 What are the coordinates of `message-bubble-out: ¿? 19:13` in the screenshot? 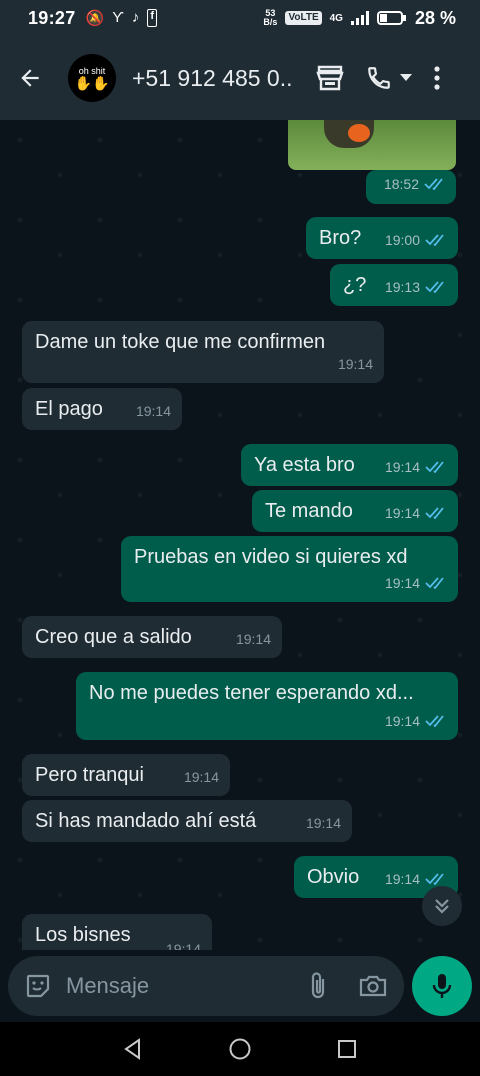 It's located at (394, 285).